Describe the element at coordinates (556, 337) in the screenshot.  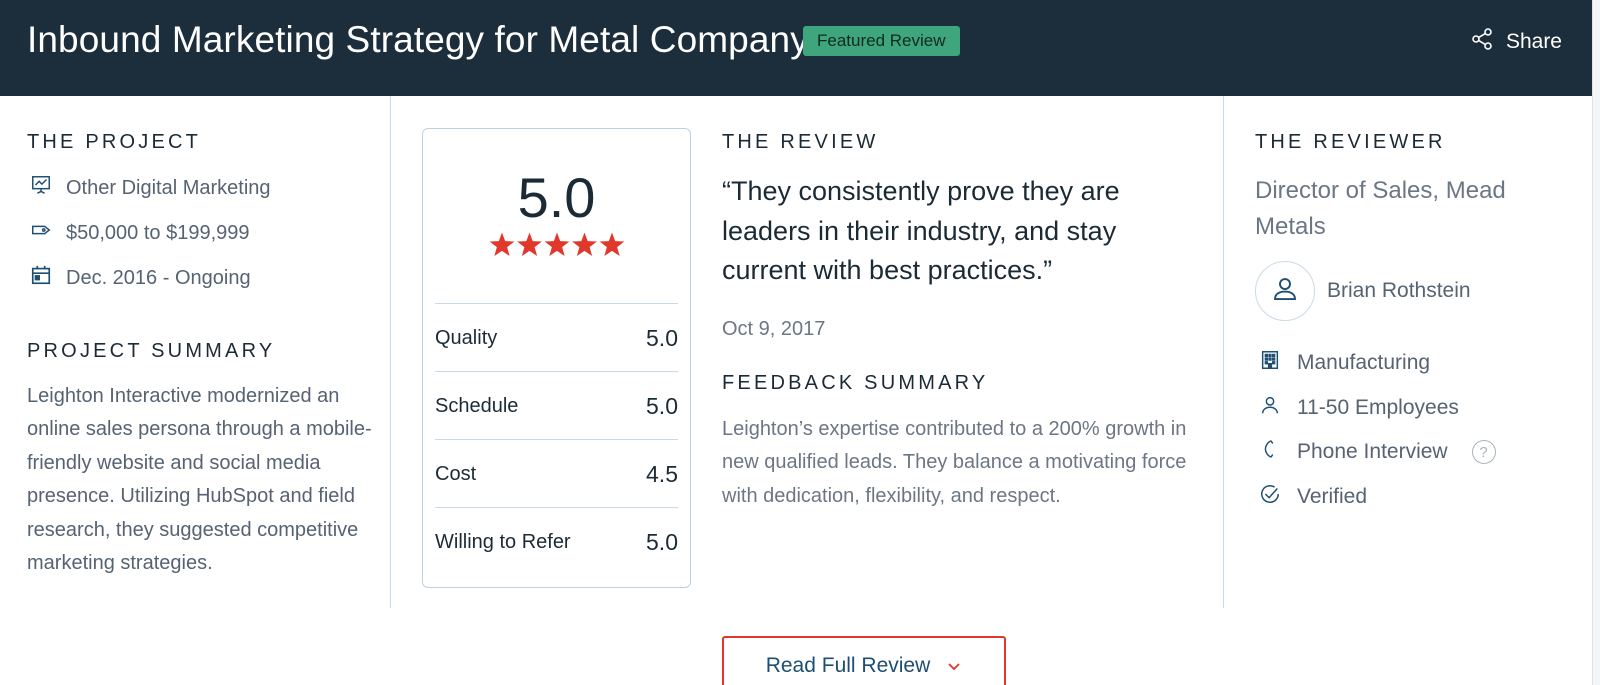
I see `rating-row-quality: Quality 5.0` at that location.